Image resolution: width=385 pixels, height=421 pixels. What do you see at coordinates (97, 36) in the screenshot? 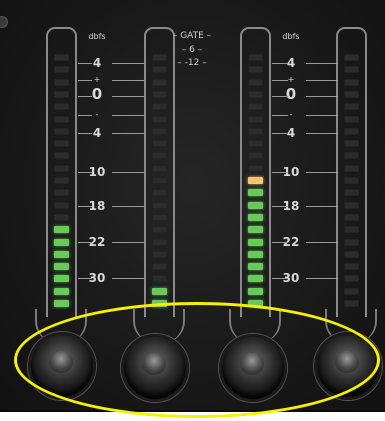
I see `left-scale-unit: dbfs` at bounding box center [97, 36].